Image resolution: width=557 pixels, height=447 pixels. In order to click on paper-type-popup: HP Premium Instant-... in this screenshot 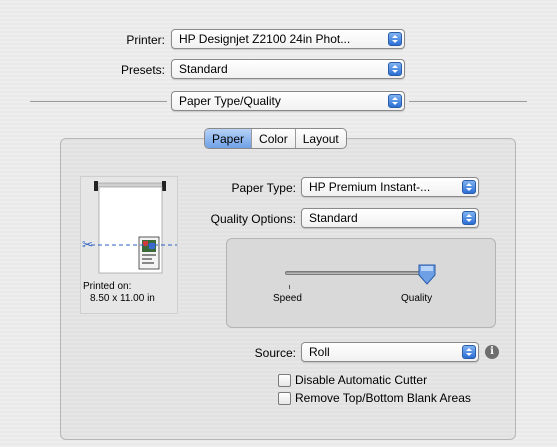, I will do `click(390, 187)`.